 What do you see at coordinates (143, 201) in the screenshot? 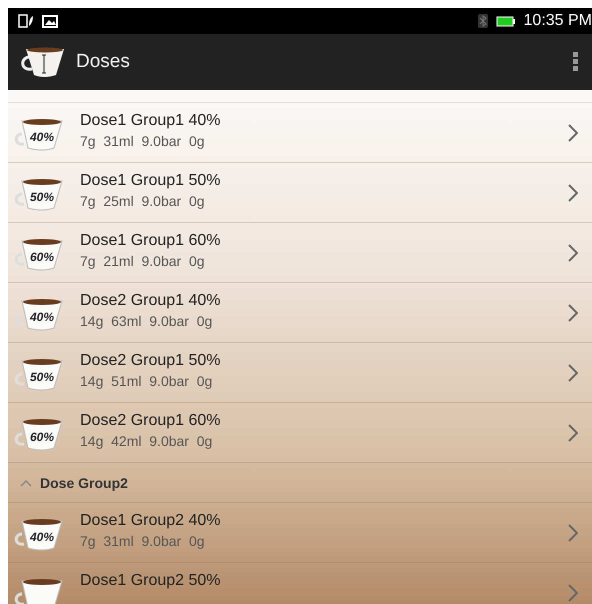
I see `dose-details: 7g 25ml 9.0bar 0g` at bounding box center [143, 201].